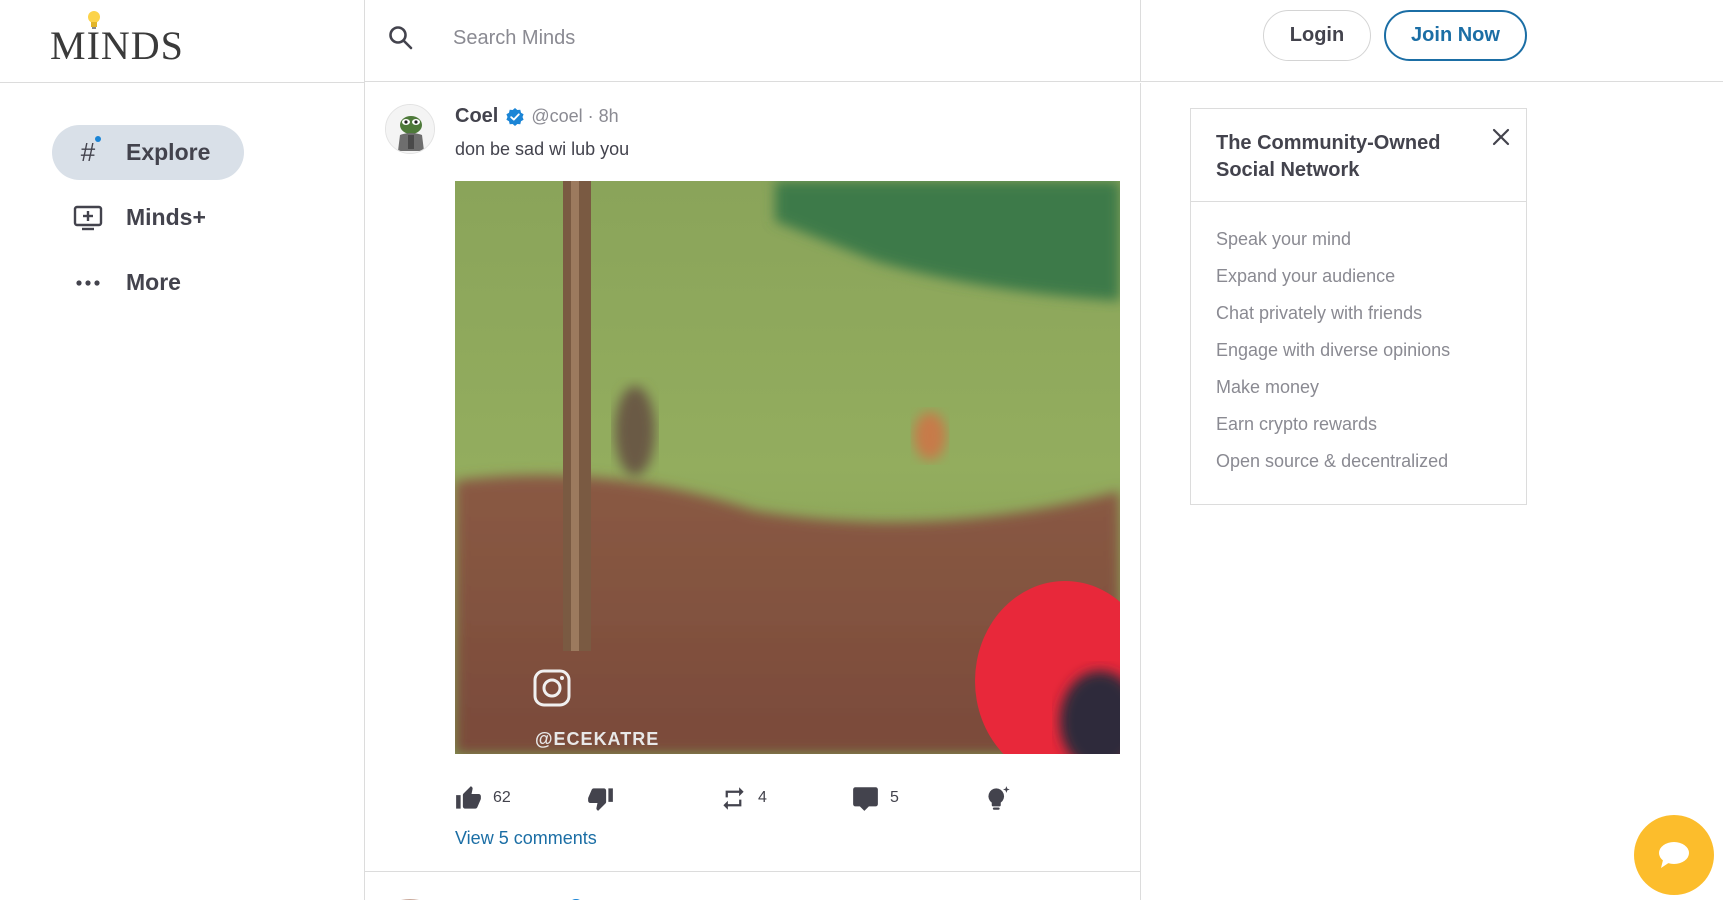  I want to click on post-divider, so click(753, 871).